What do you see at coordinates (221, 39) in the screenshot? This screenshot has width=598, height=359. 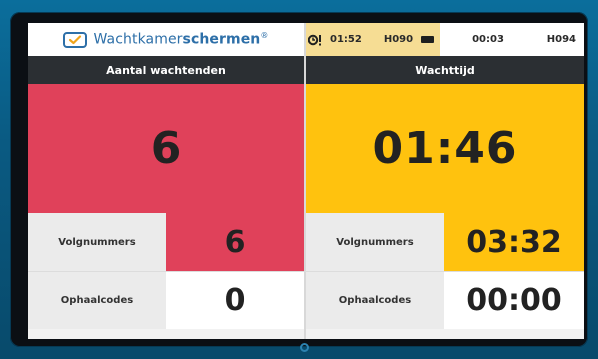 I see `logo-text-part2: schermen` at bounding box center [221, 39].